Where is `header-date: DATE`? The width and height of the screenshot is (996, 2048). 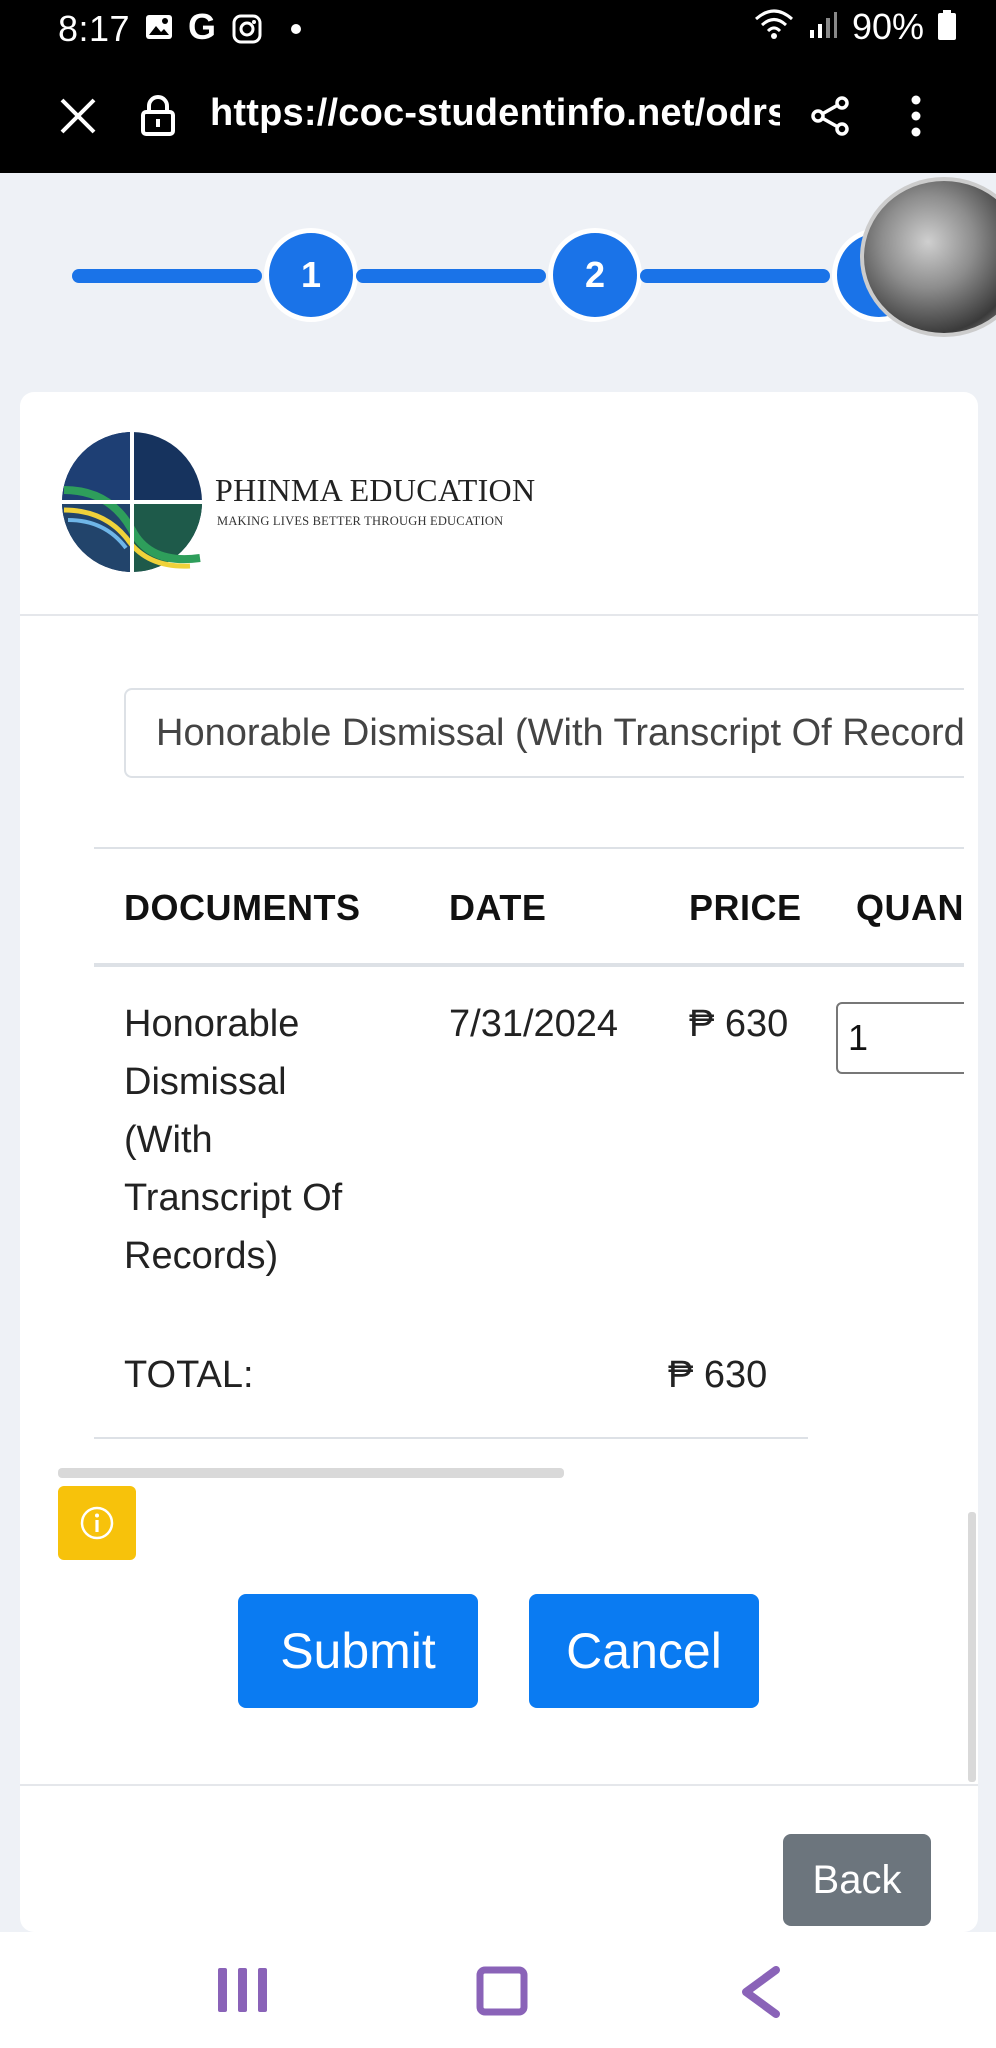 header-date: DATE is located at coordinates (498, 907).